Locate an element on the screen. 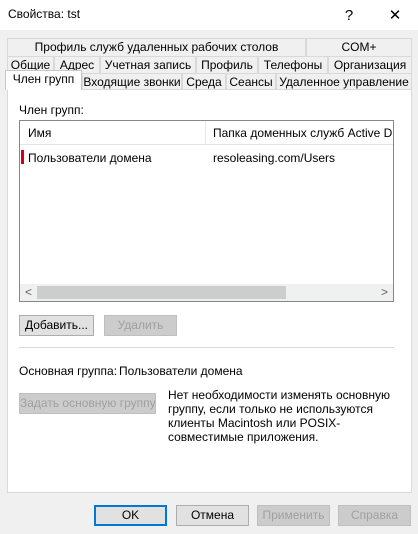 The width and height of the screenshot is (418, 534). member-of-label: Член групп: is located at coordinates (51, 110).